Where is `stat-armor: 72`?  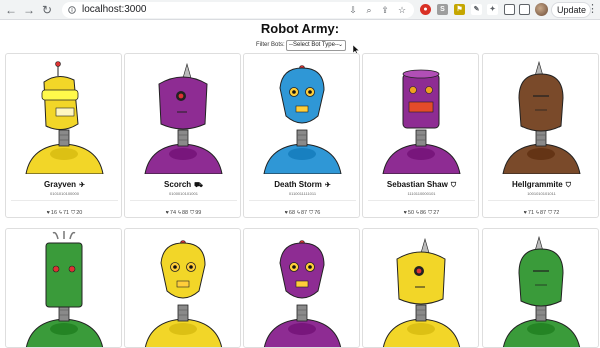
stat-armor: 72 is located at coordinates (556, 213).